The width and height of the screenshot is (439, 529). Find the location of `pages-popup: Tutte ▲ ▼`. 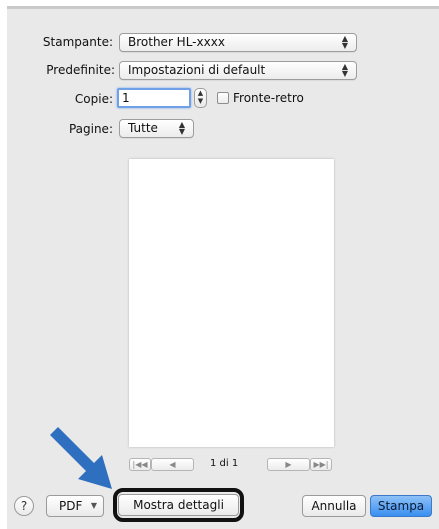

pages-popup: Tutte ▲ ▼ is located at coordinates (156, 128).